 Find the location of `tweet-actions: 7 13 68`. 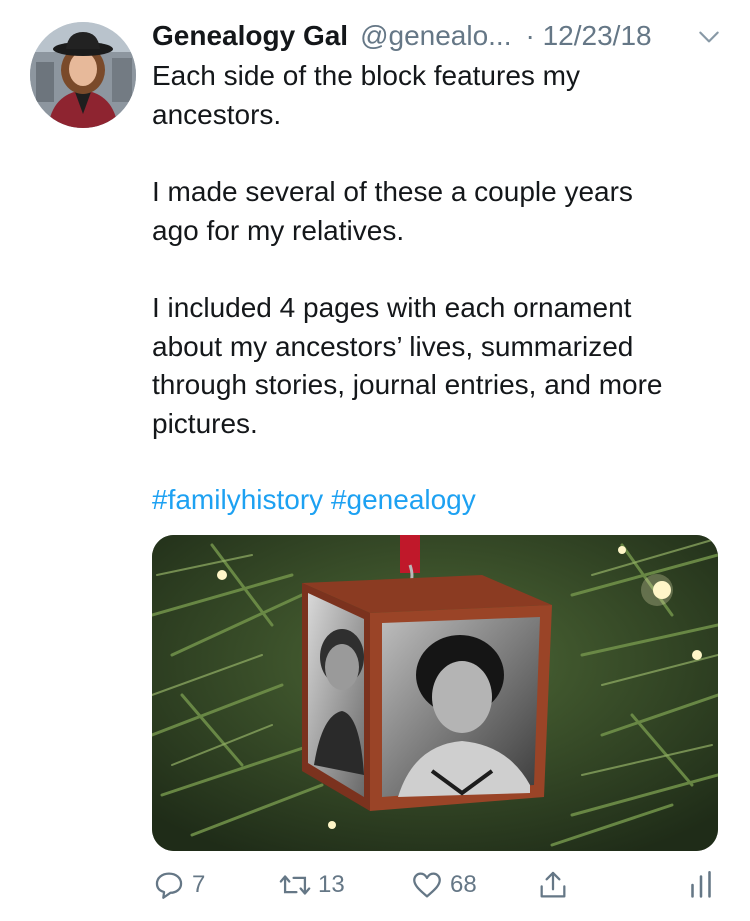

tweet-actions: 7 13 68 is located at coordinates (435, 885).